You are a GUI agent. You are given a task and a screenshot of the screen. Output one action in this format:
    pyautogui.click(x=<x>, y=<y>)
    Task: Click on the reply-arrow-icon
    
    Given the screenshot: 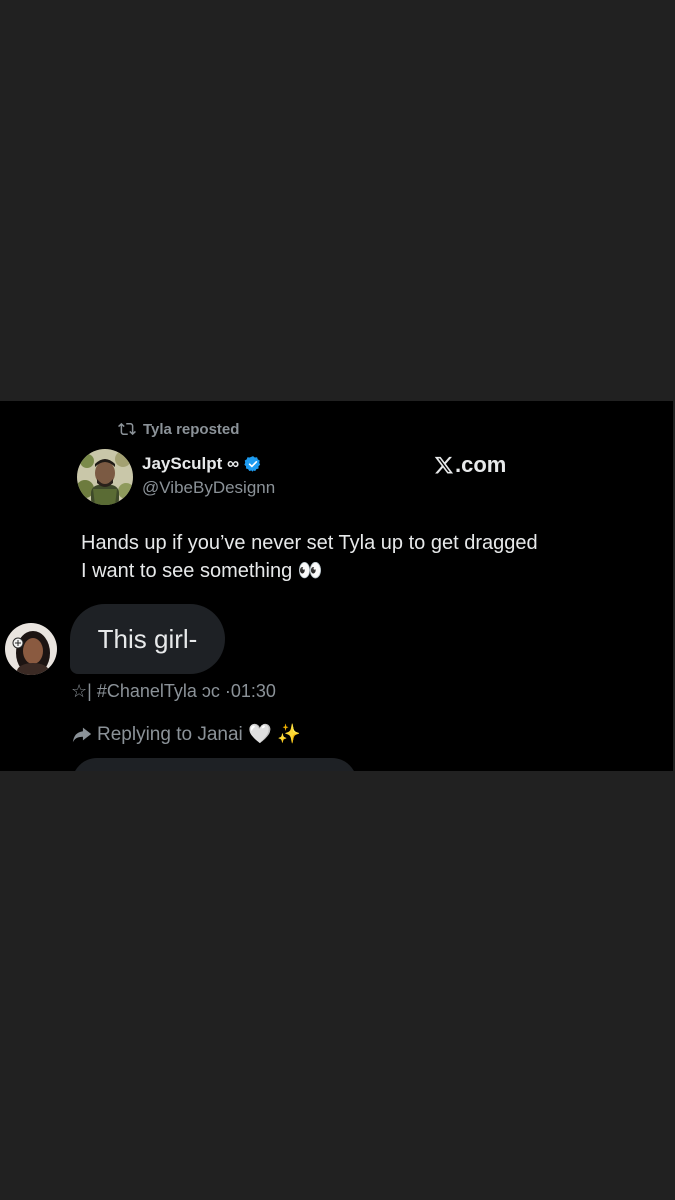 What is the action you would take?
    pyautogui.click(x=82, y=735)
    